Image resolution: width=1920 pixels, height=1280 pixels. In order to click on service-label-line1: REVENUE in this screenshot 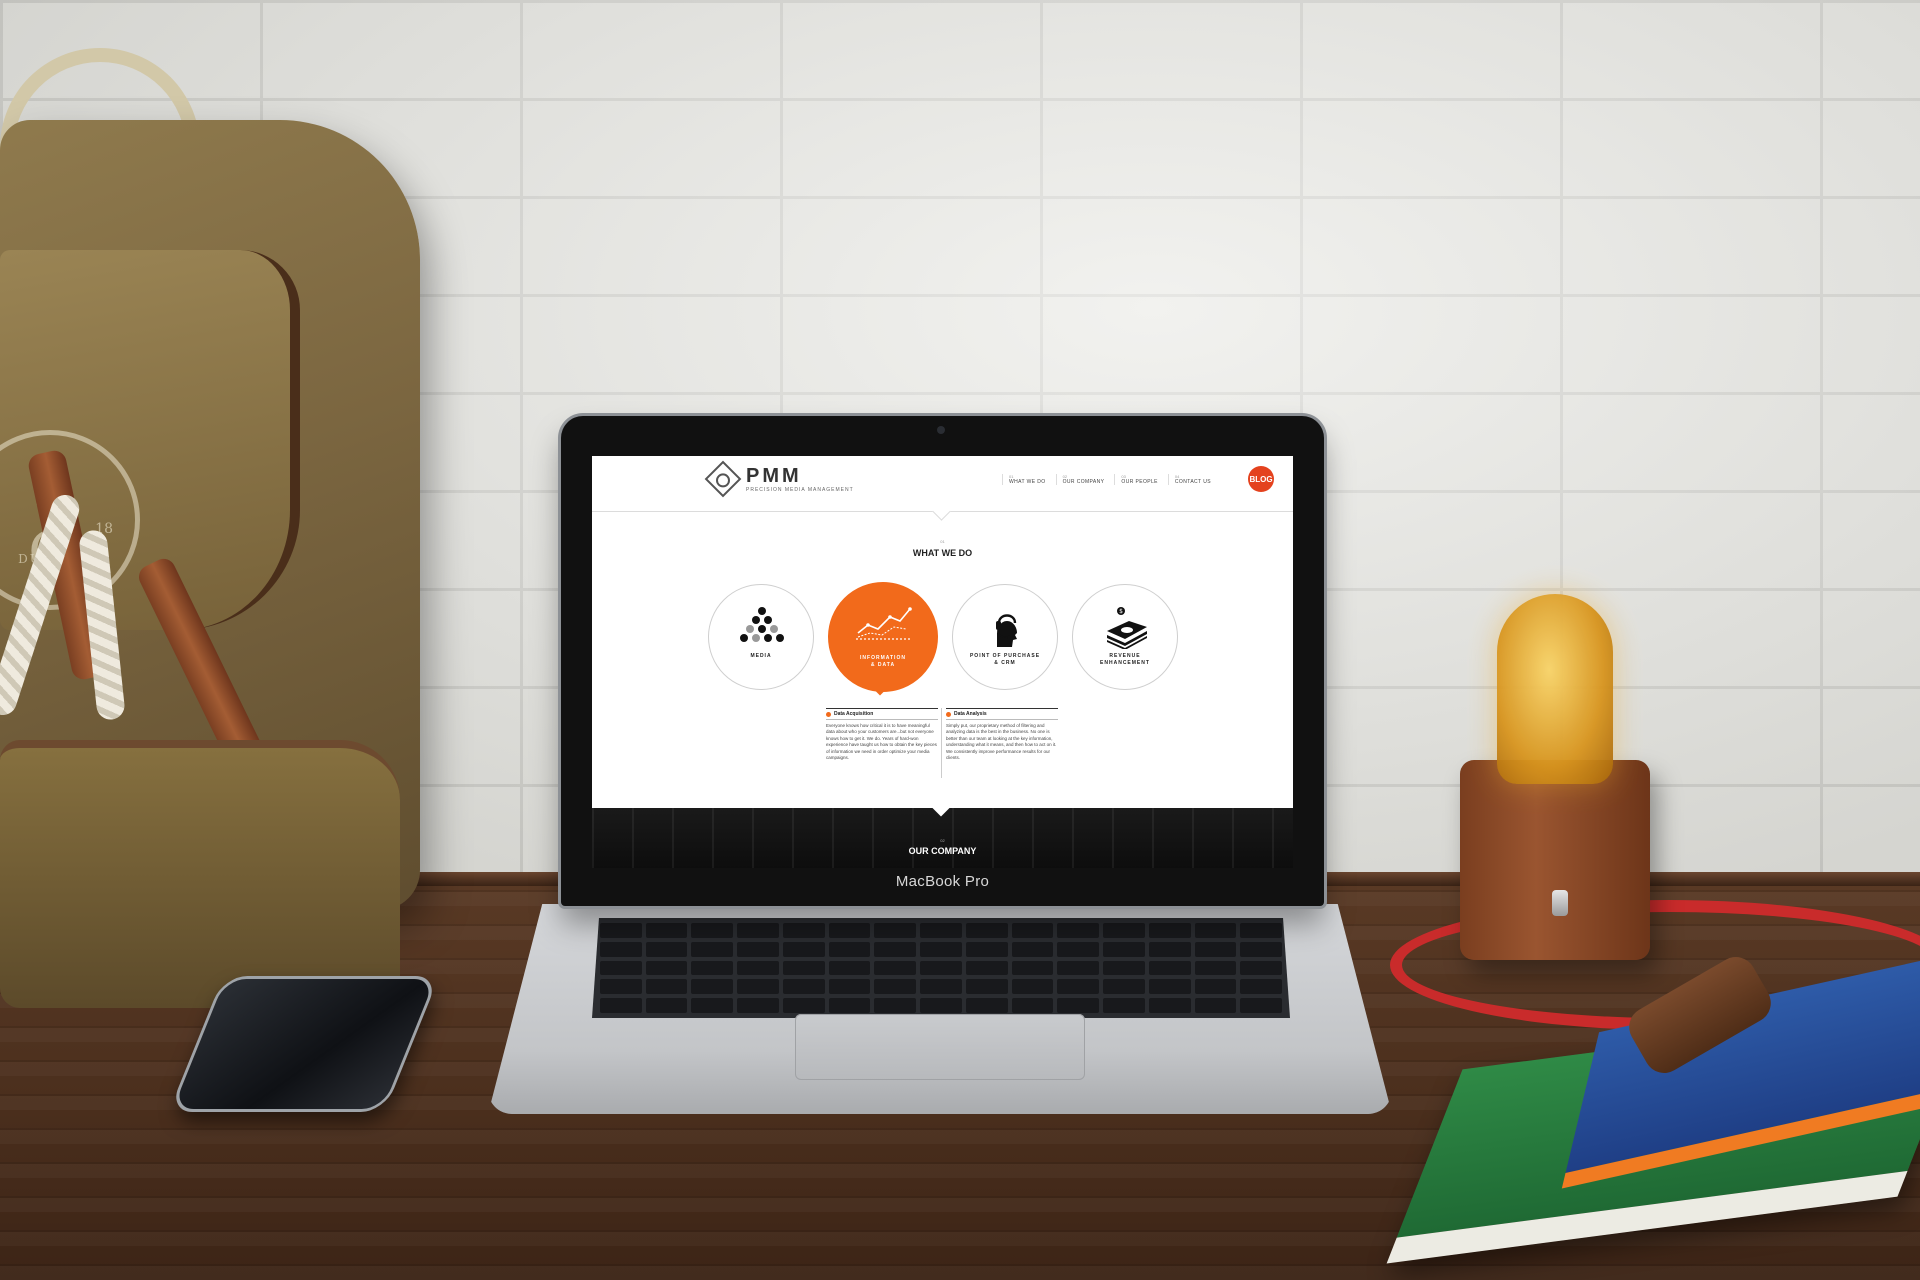, I will do `click(1125, 656)`.